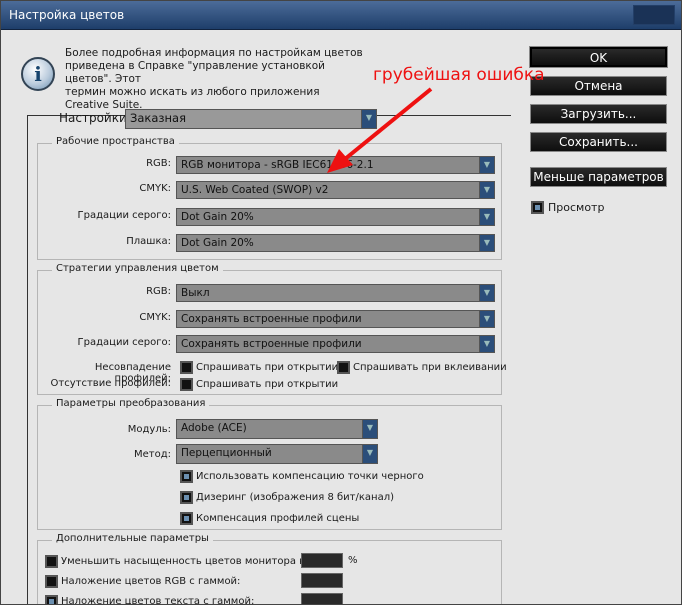 Image resolution: width=682 pixels, height=605 pixels. What do you see at coordinates (335, 217) in the screenshot?
I see `gray-workspace-dropdown: Dot Gain 20% ▼` at bounding box center [335, 217].